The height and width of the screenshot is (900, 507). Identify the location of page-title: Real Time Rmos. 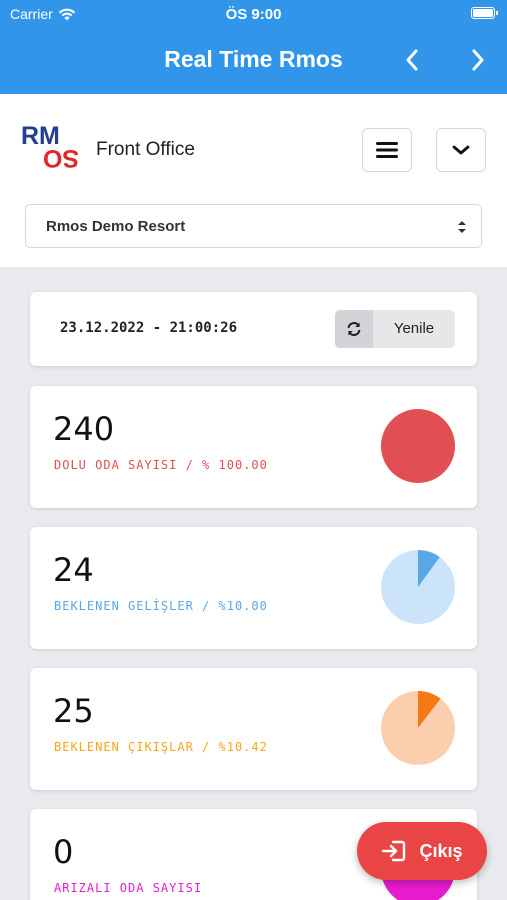
(253, 59).